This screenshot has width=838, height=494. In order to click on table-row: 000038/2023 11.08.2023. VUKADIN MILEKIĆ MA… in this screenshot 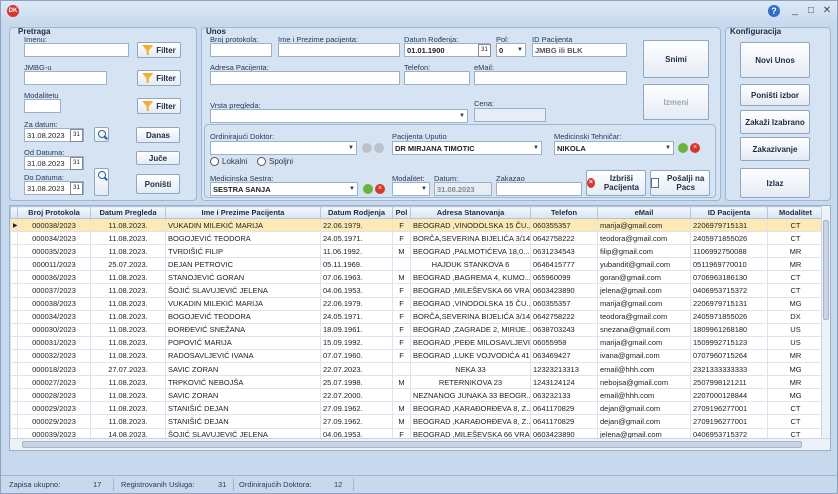, I will do `click(417, 303)`.